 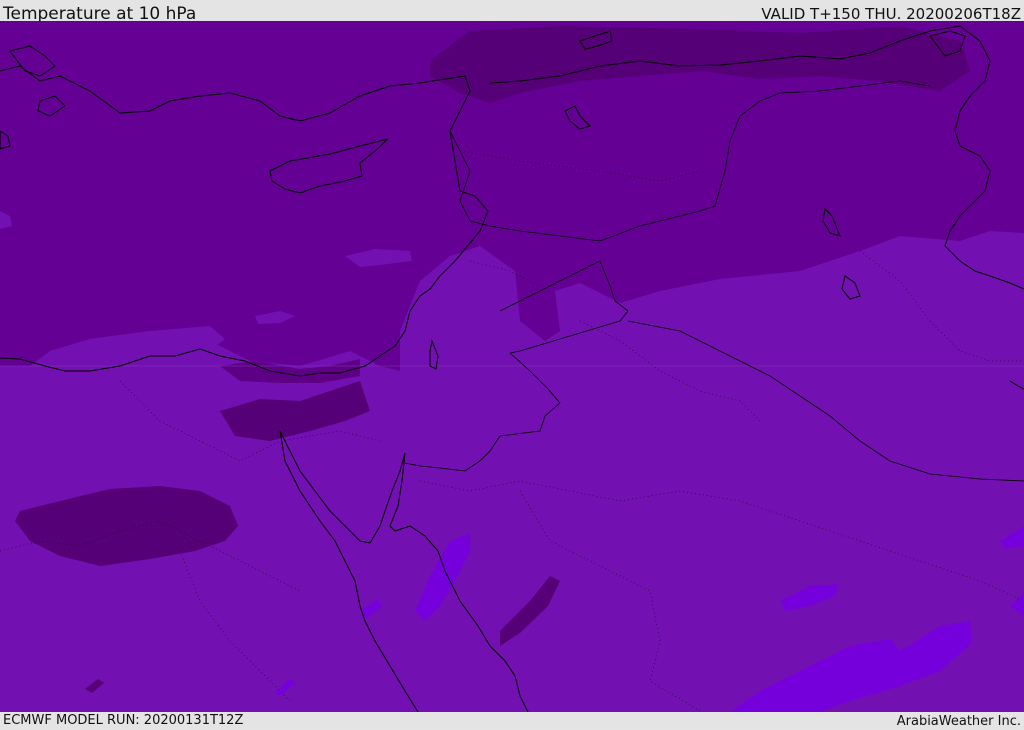 What do you see at coordinates (958, 721) in the screenshot?
I see `credit-label: ArabiaWeather Inc.` at bounding box center [958, 721].